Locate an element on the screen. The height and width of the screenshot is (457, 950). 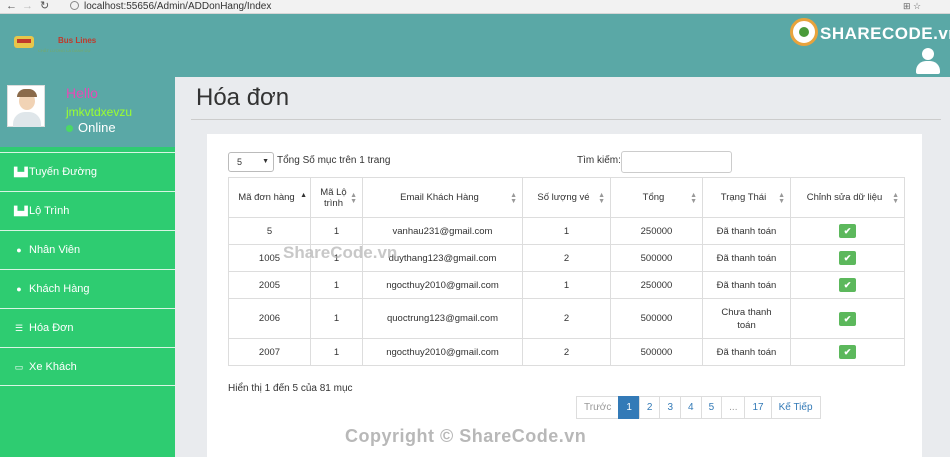
pagination-page-5: 5 is located at coordinates (711, 407).